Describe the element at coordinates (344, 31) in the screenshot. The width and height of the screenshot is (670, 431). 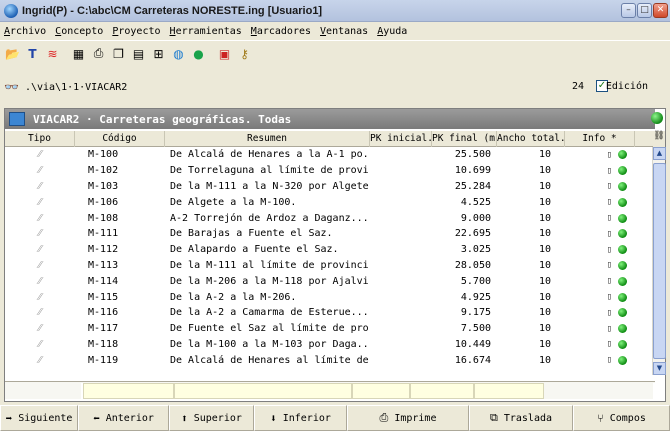
I see `menu-ventanas: Ventanas` at that location.